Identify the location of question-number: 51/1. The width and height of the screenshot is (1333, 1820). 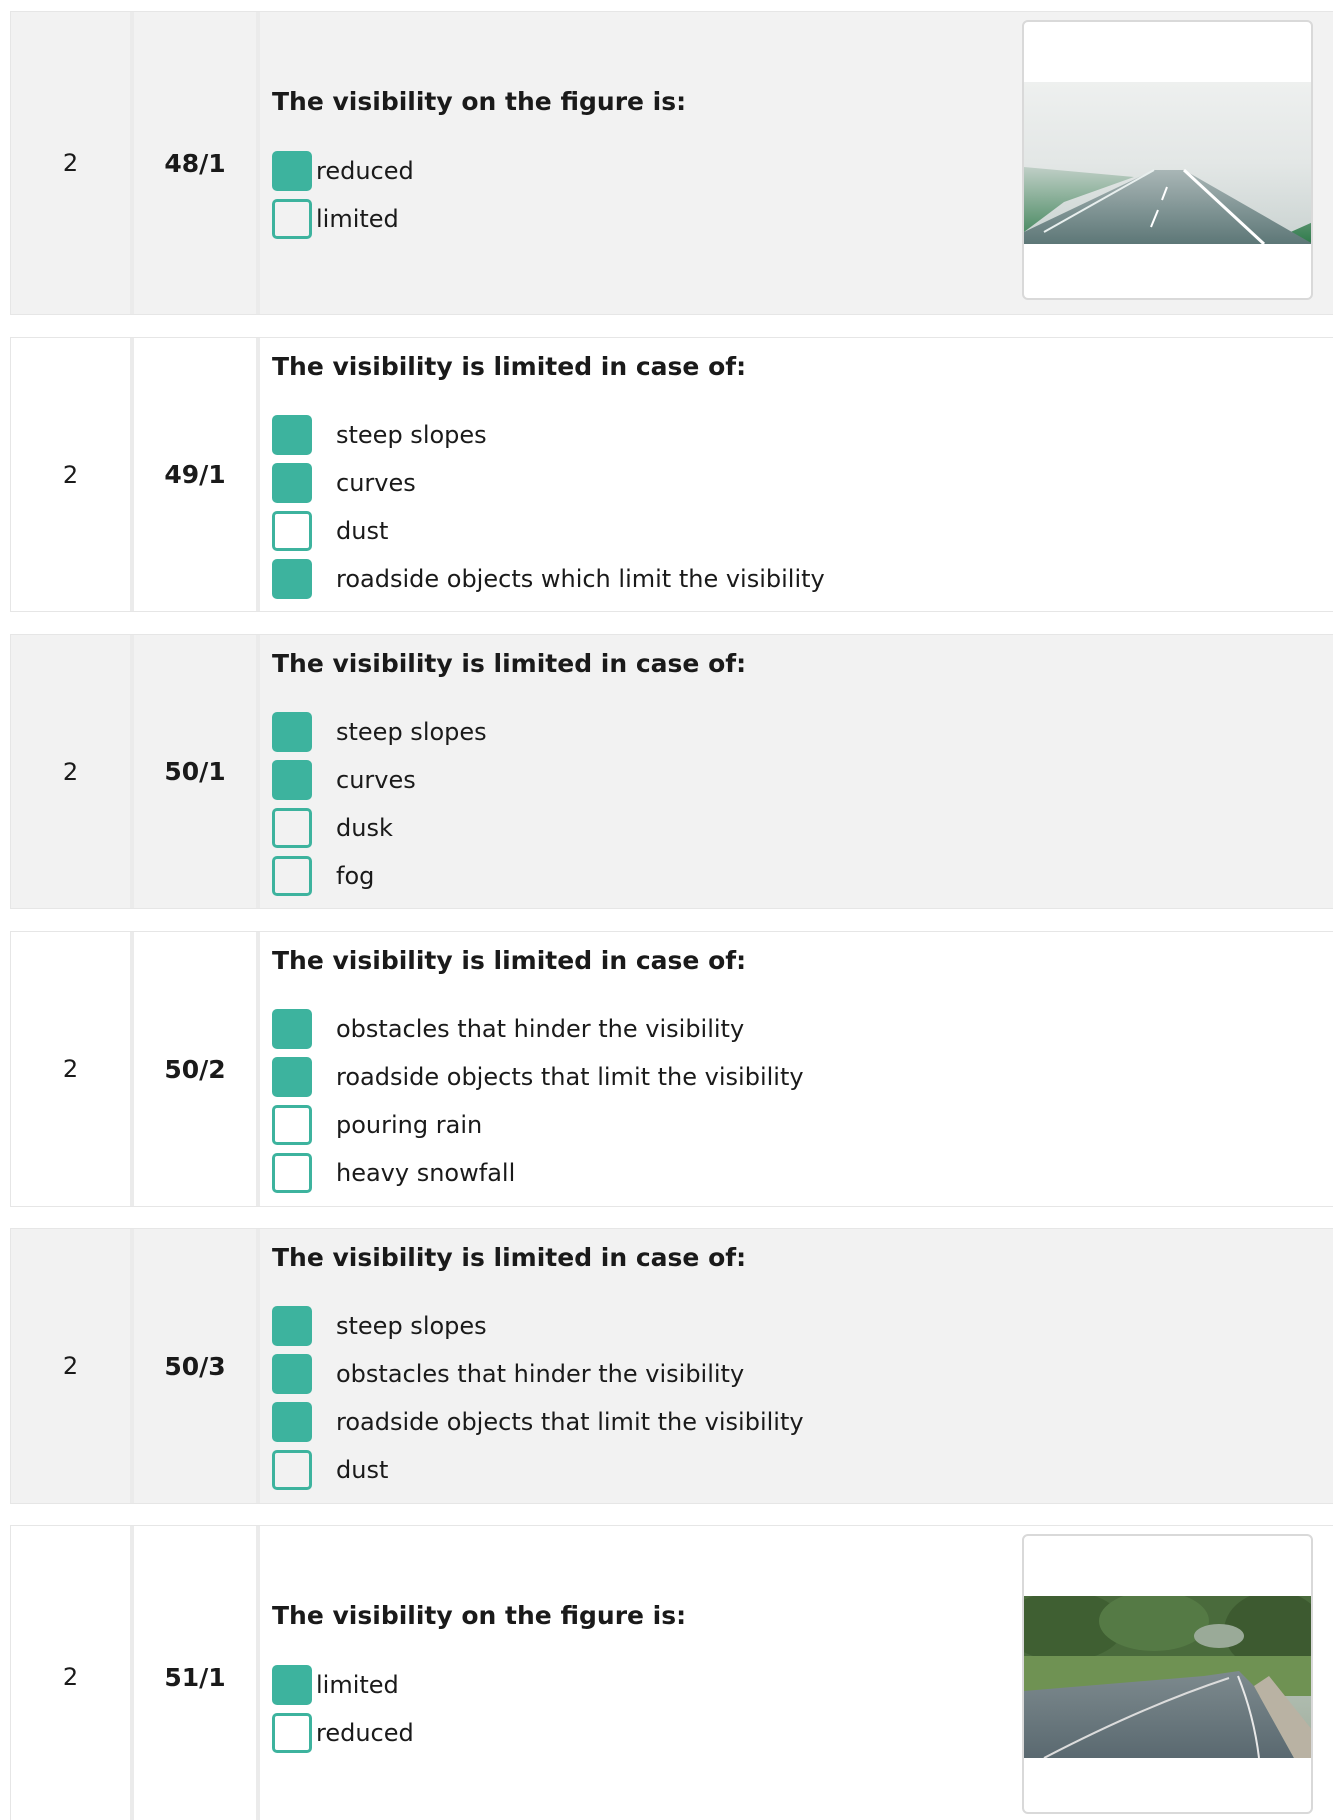
(197, 1673).